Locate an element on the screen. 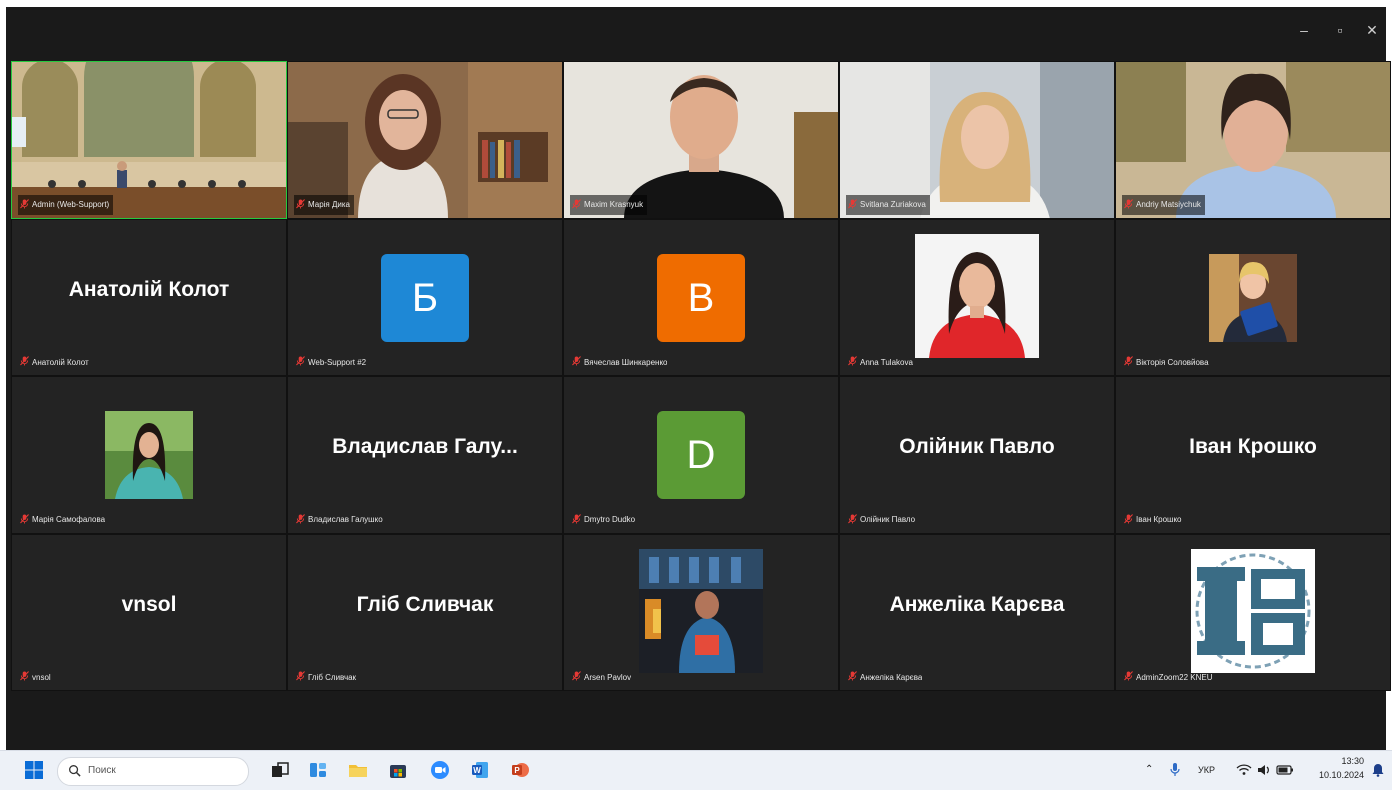 The height and width of the screenshot is (790, 1392). participant-nameplate: Вячеслав Шинкаренко is located at coordinates (620, 362).